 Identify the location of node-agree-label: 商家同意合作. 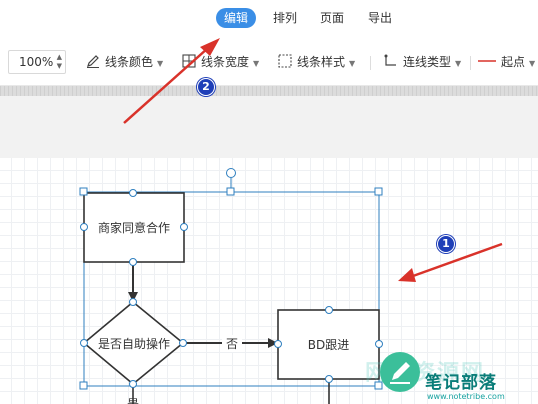
(133, 228).